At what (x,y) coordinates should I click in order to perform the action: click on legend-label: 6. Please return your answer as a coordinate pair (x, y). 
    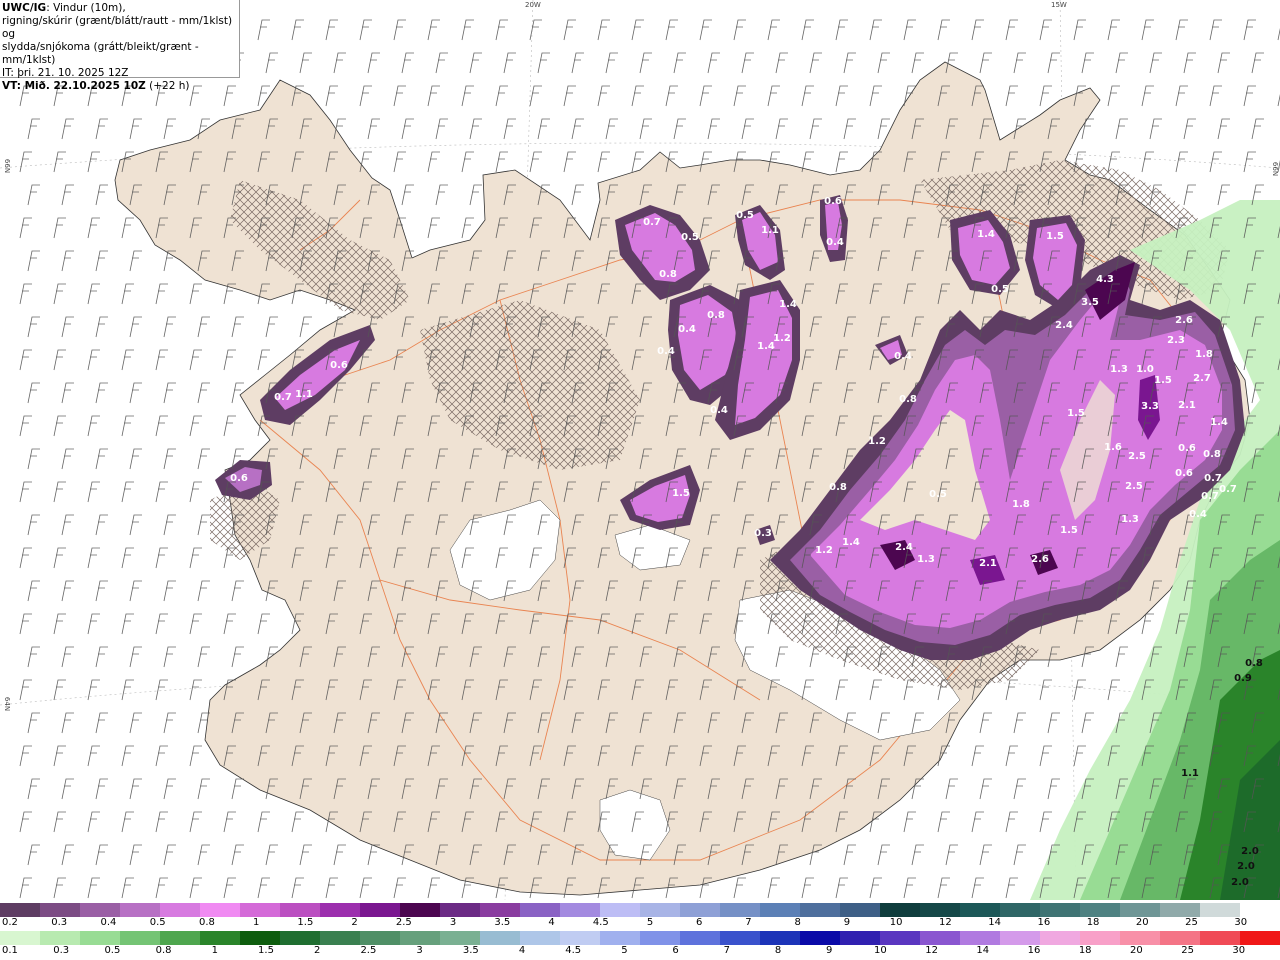
    Looking at the image, I should click on (699, 922).